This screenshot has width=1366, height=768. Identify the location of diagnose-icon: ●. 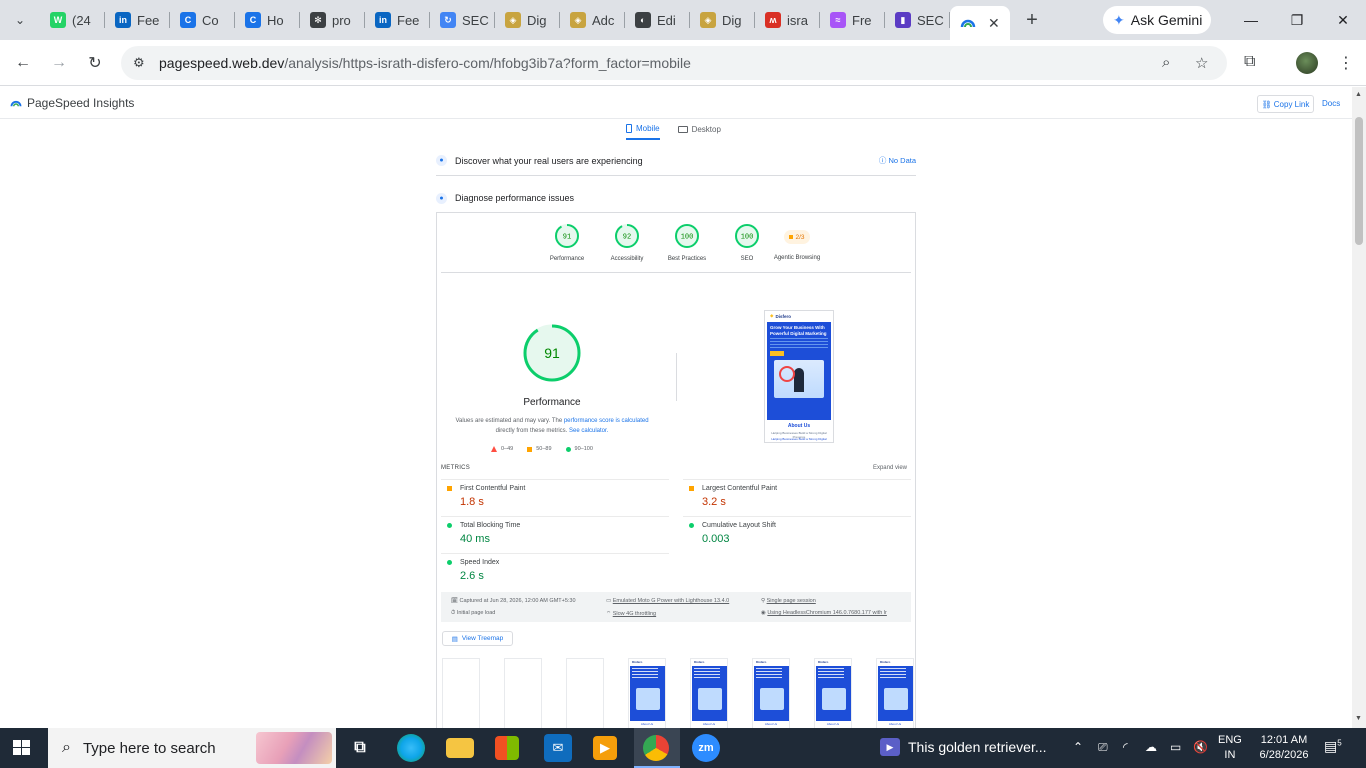
(441, 198).